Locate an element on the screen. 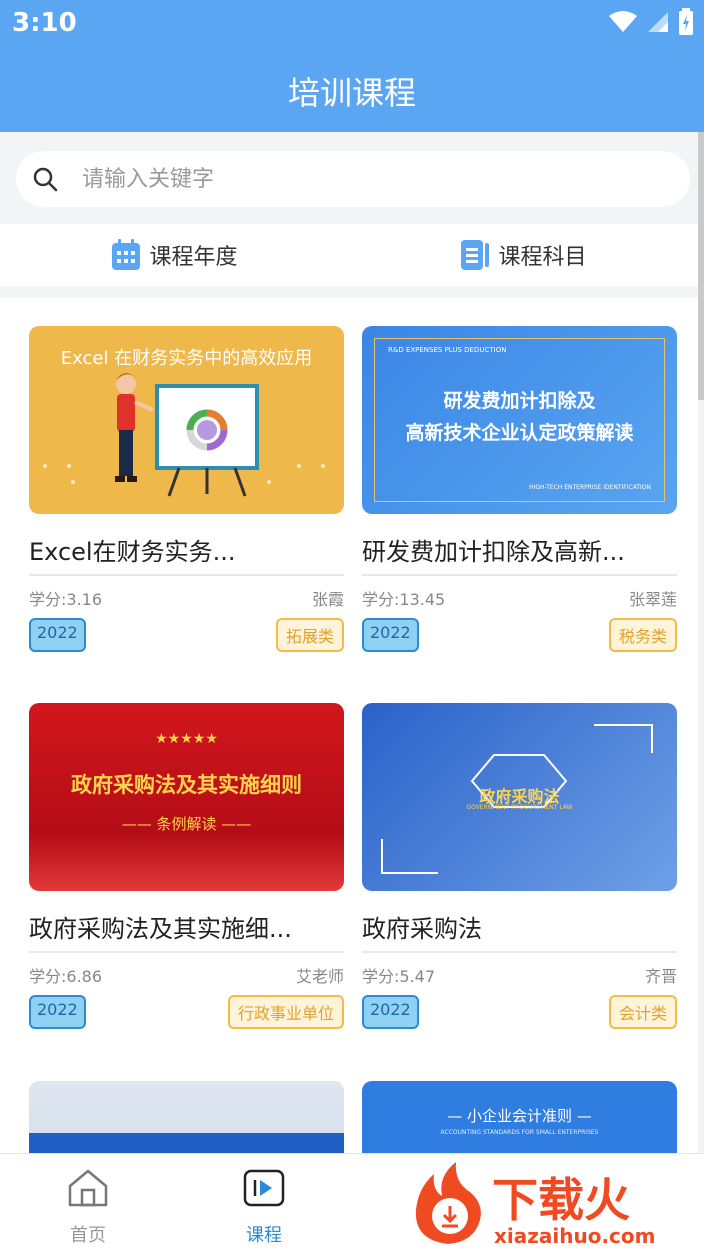 This screenshot has height=1251, width=704. course-credit: 学分:13.45 is located at coordinates (404, 599).